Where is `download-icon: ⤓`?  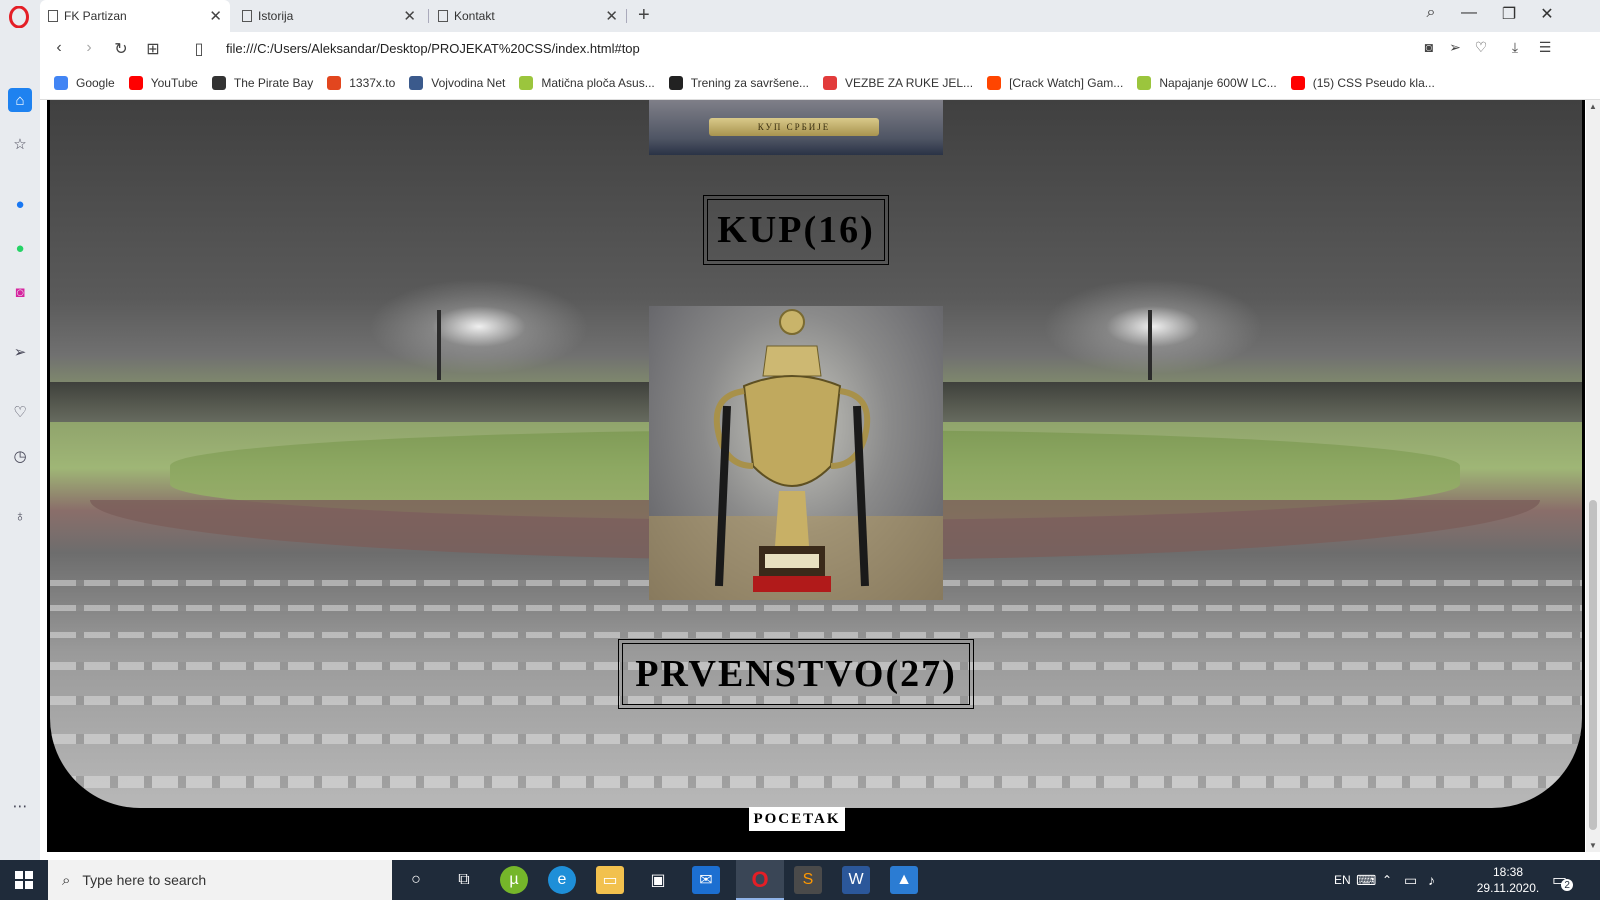
download-icon: ⤓ is located at coordinates (1515, 47).